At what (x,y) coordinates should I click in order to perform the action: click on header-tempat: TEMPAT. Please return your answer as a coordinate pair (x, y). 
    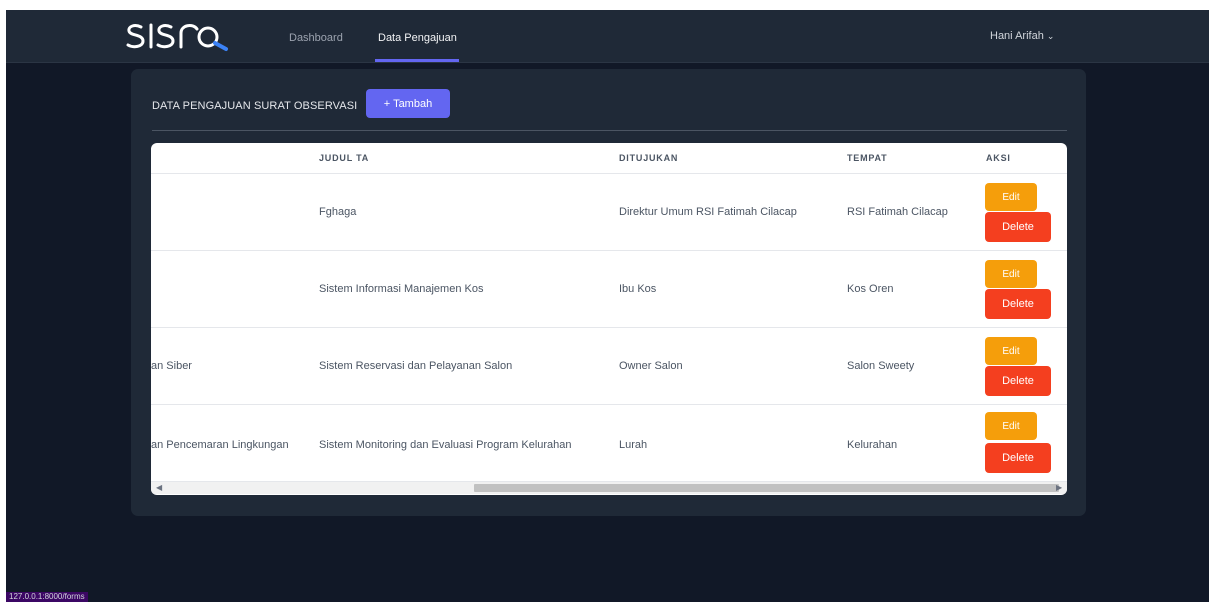
    Looking at the image, I should click on (867, 158).